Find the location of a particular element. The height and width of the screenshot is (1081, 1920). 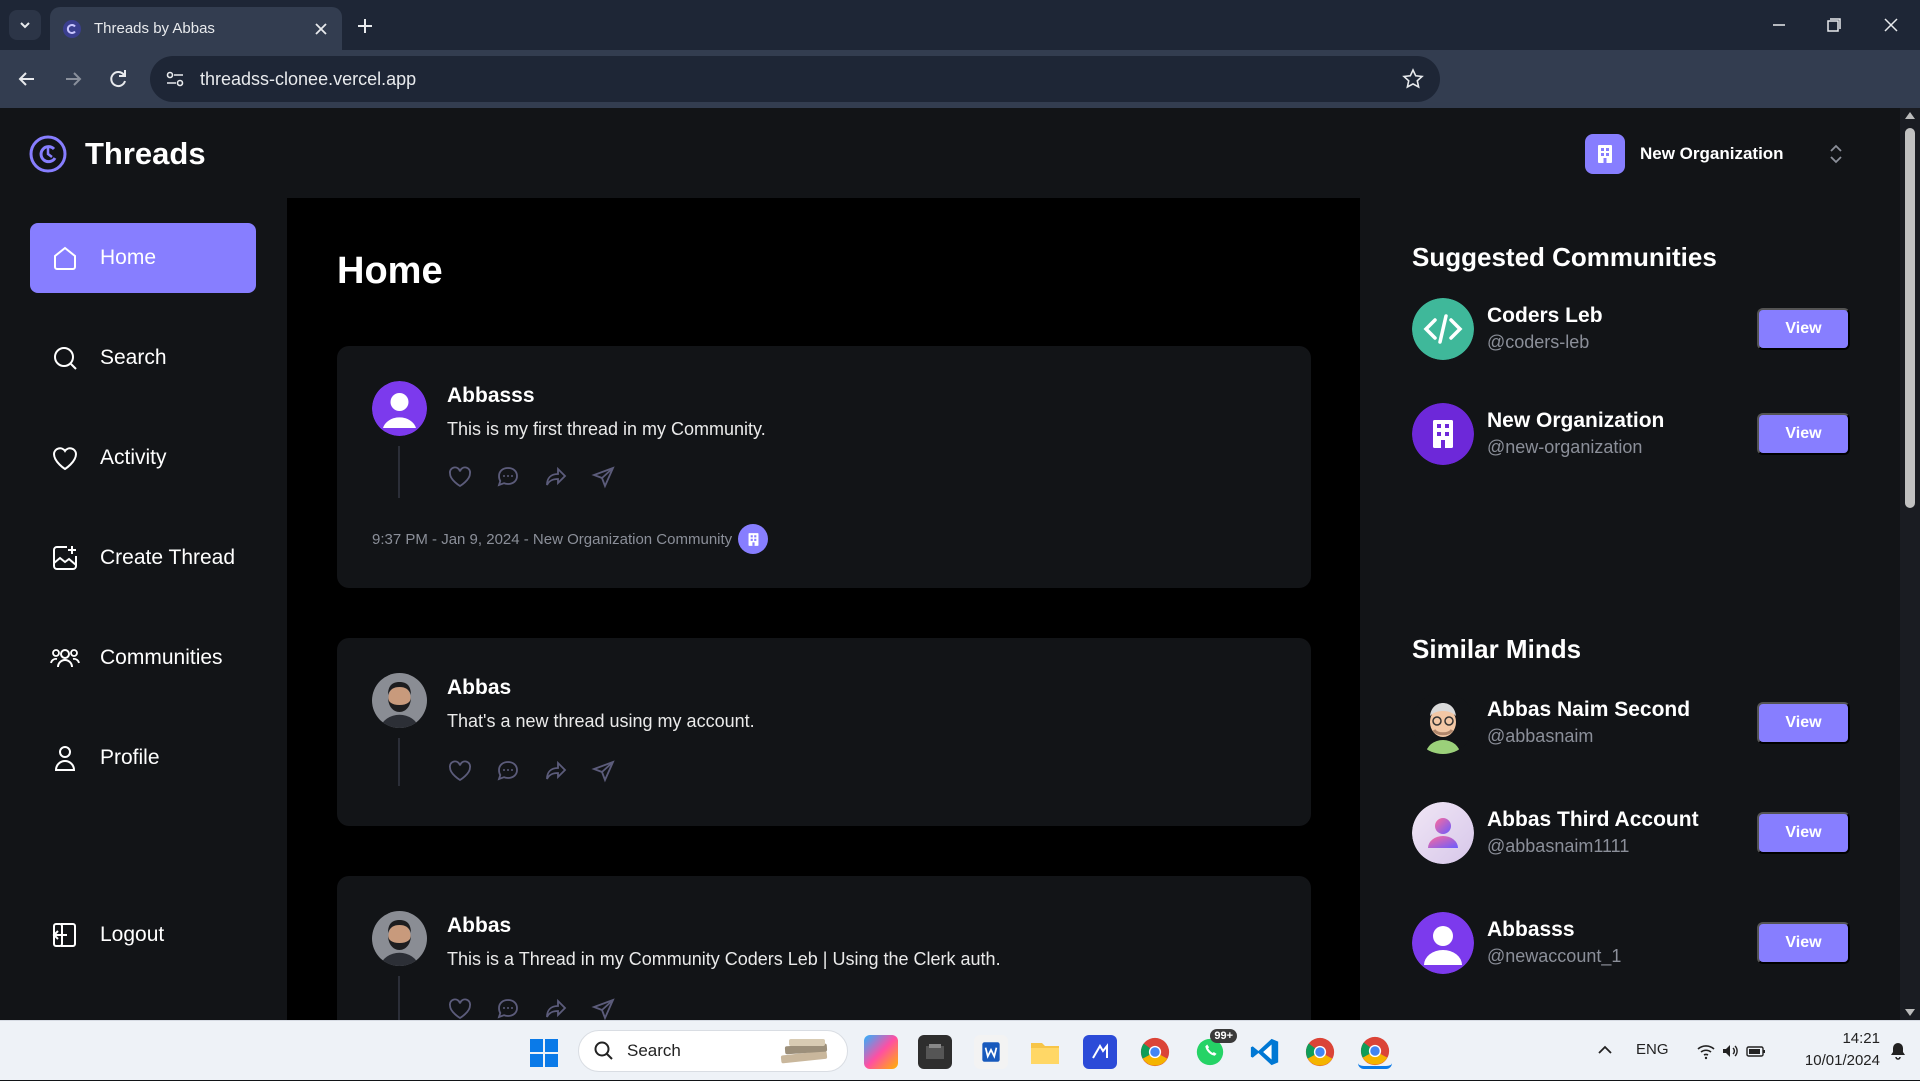

url-text: threadss-clonee.vercel.app is located at coordinates (308, 79).